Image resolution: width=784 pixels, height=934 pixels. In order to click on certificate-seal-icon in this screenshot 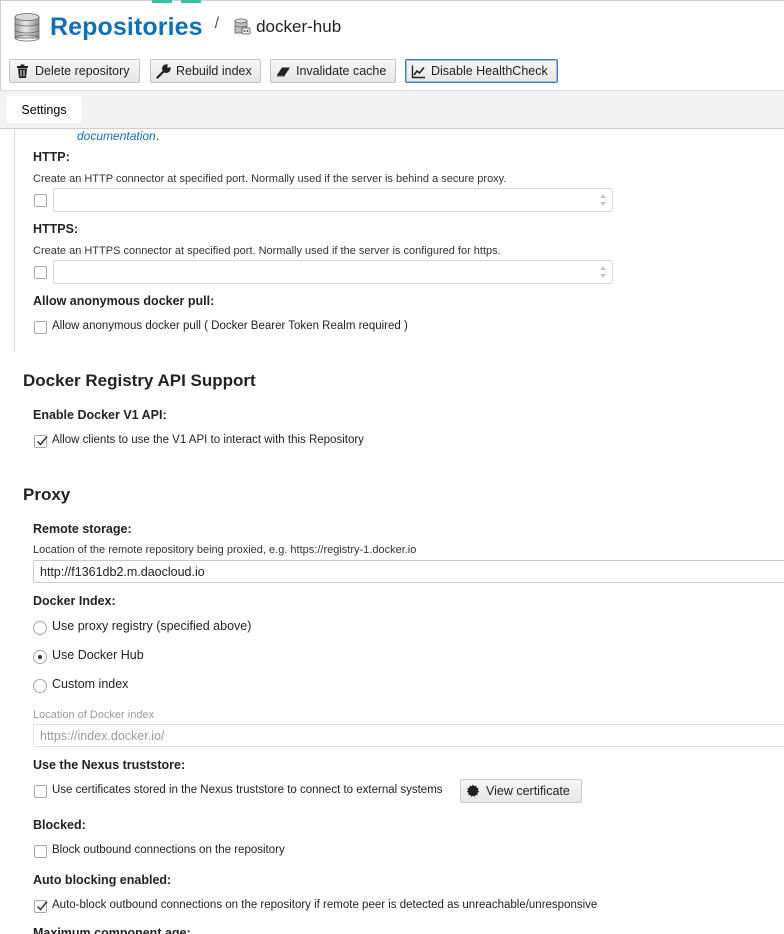, I will do `click(473, 790)`.